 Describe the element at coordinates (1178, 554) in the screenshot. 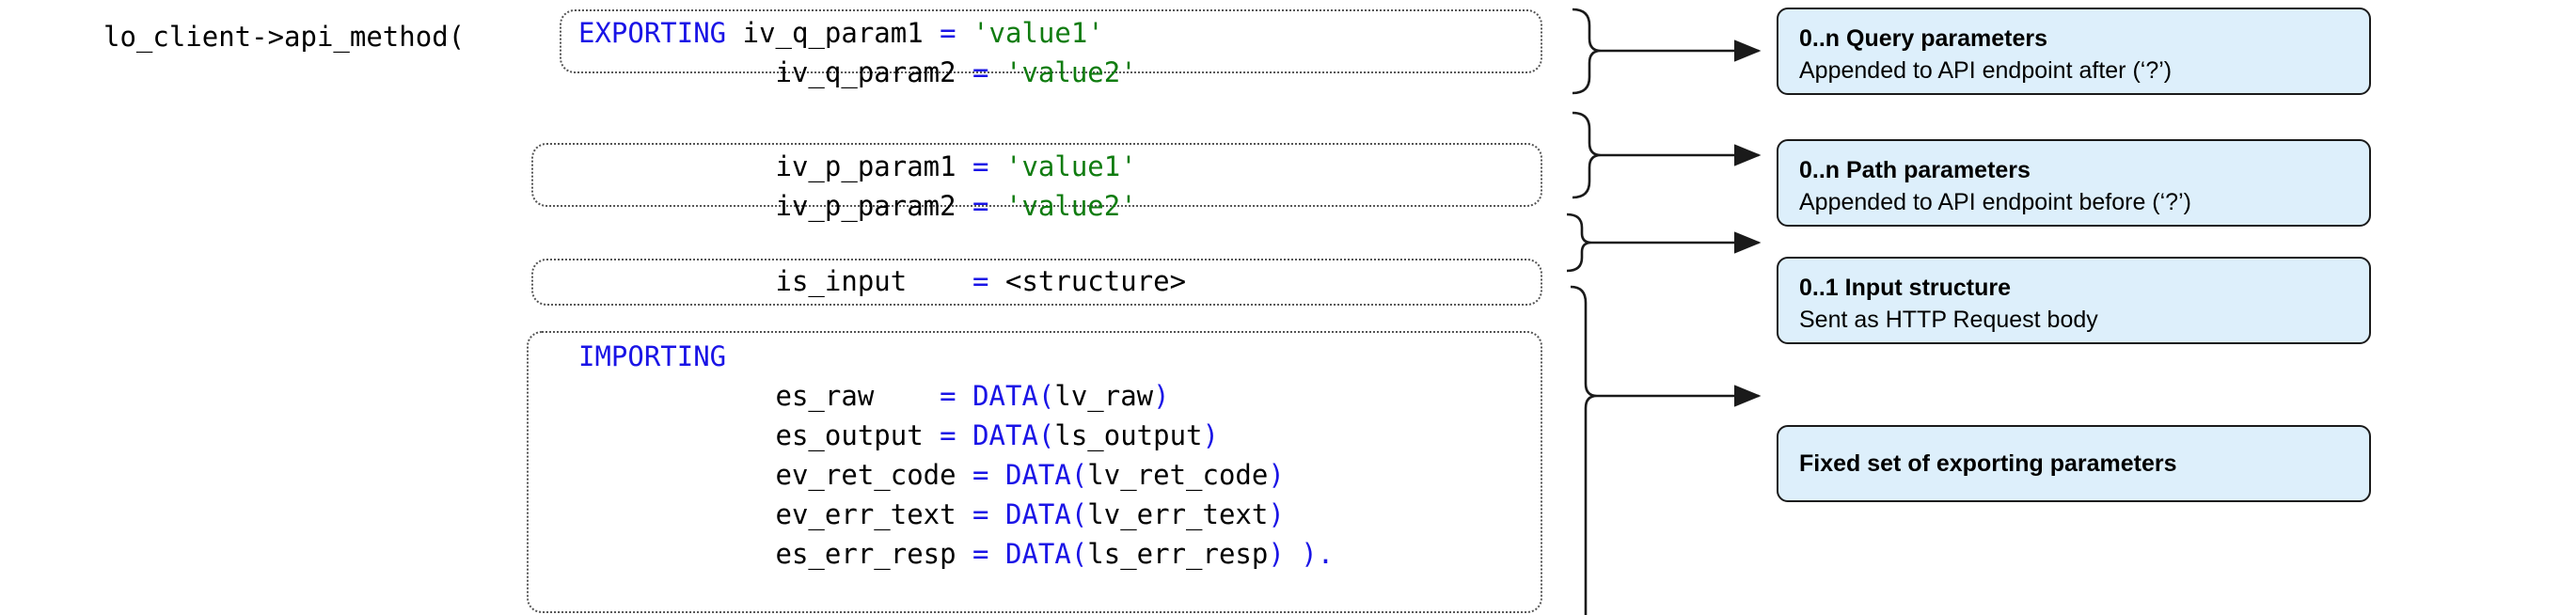

I see `inner-var-ls-err-resp: ls_err_resp` at that location.